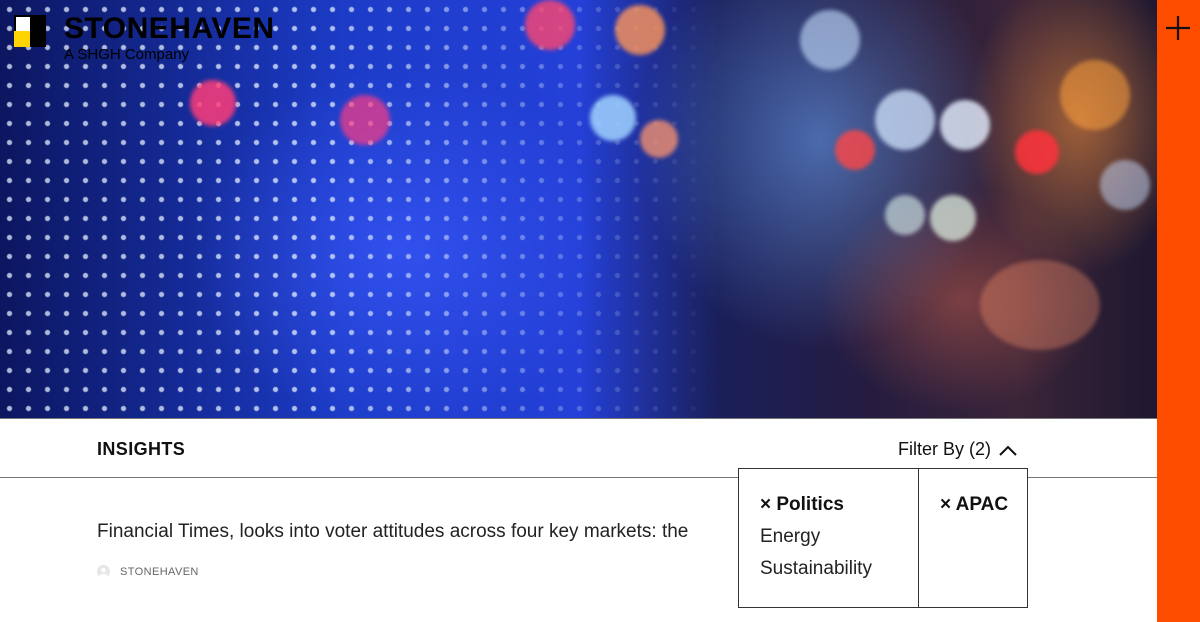  I want to click on logo-mark-icon, so click(30, 31).